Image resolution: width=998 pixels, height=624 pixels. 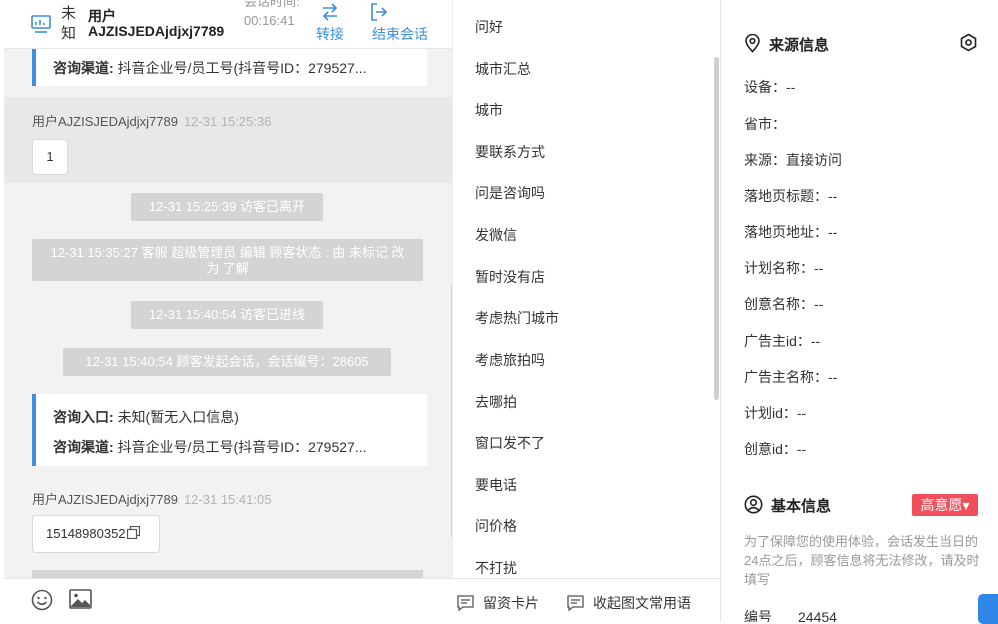 What do you see at coordinates (862, 560) in the screenshot?
I see `edit-notice: 为了保障您的使用体验，会话发生当日的24点之后，顾客信息将无法修改，请及时填写` at bounding box center [862, 560].